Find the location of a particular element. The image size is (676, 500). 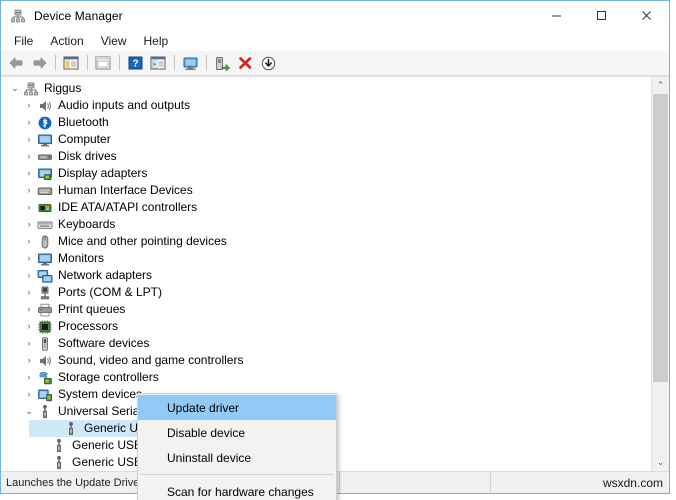

toolbar: ? is located at coordinates (335, 63).